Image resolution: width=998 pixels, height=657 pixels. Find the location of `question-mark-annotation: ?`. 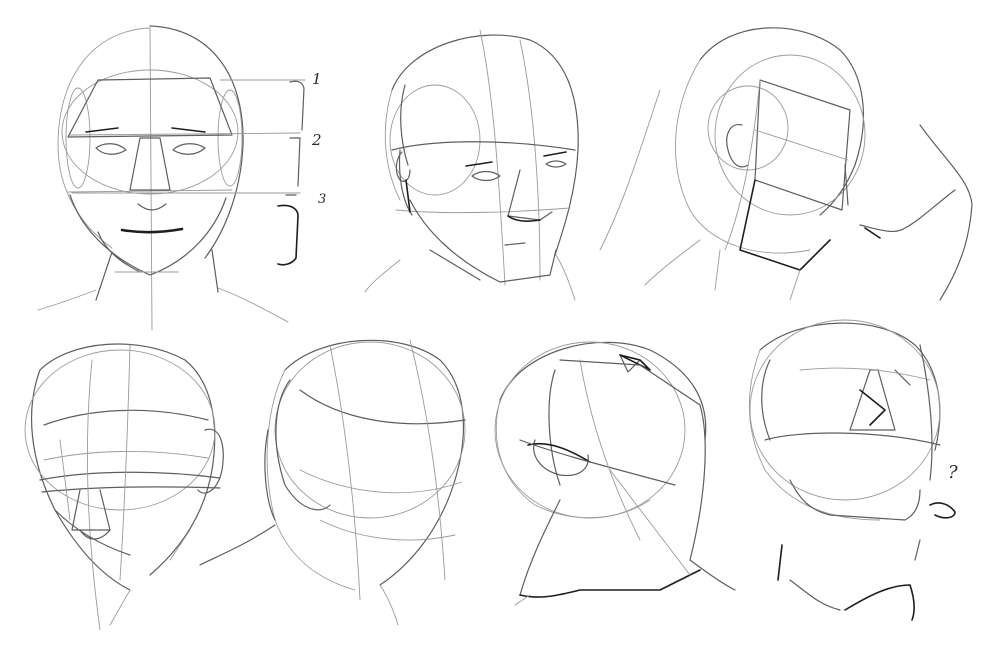

question-mark-annotation: ? is located at coordinates (953, 472).